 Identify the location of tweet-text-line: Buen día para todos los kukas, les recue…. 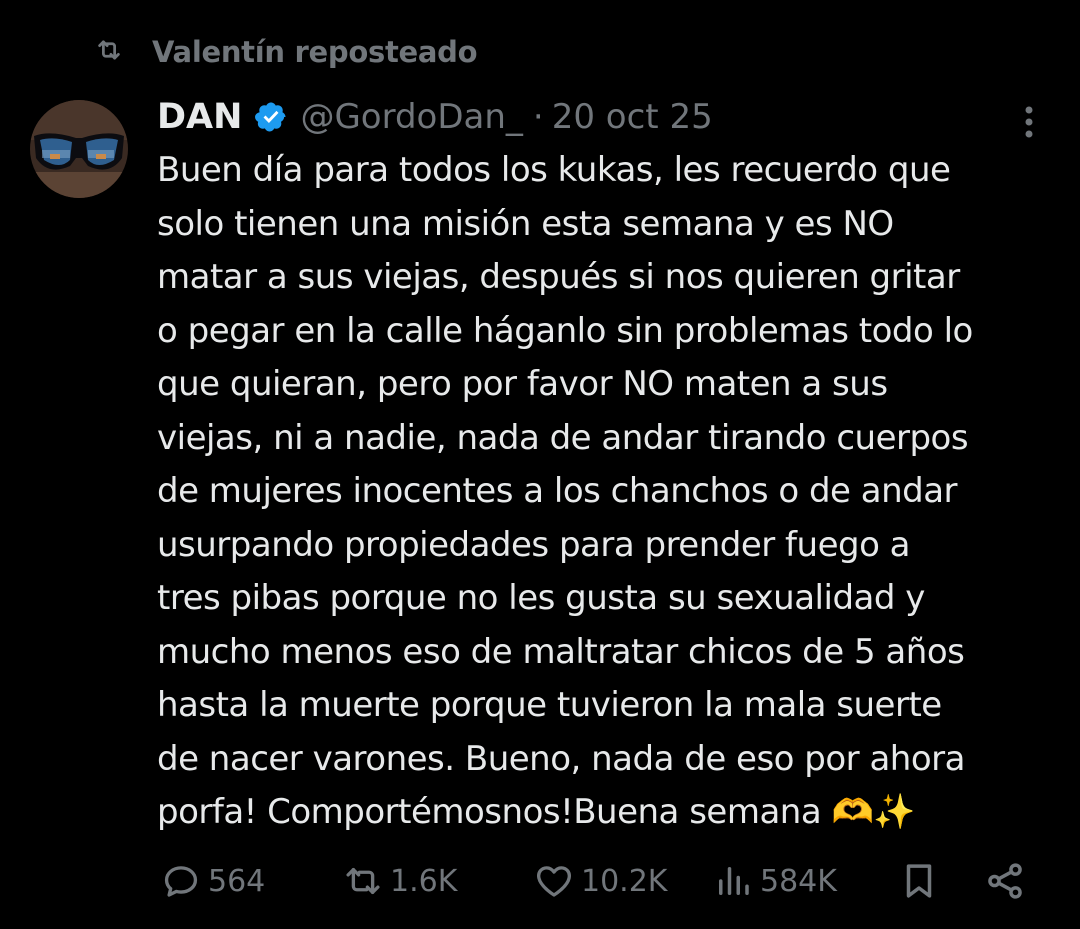
(554, 170).